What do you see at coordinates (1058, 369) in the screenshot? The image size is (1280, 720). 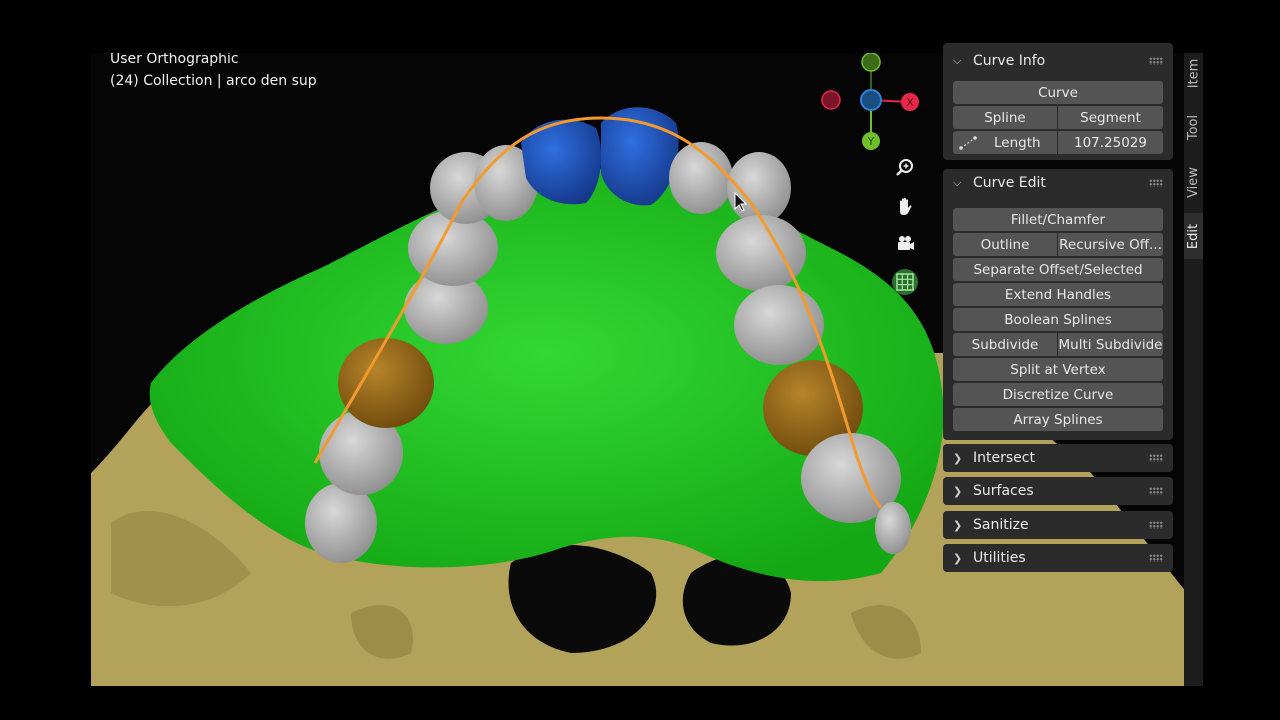 I see `split-at-vertex-button: Split at Vertex` at bounding box center [1058, 369].